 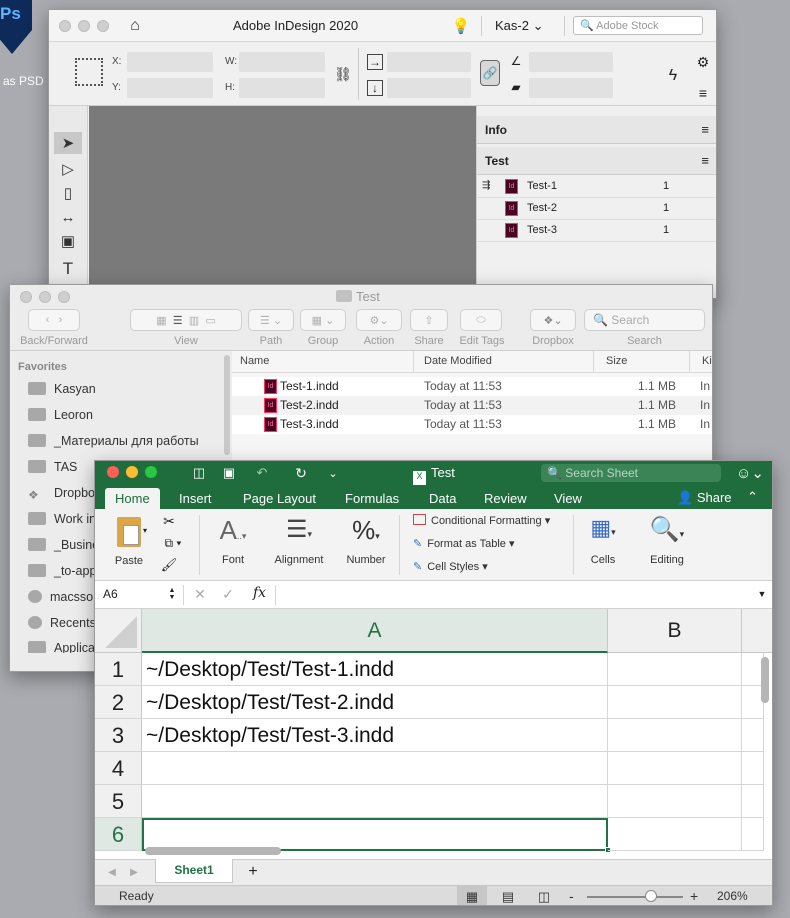 I want to click on group-button: ▦ ⌄, so click(x=323, y=320).